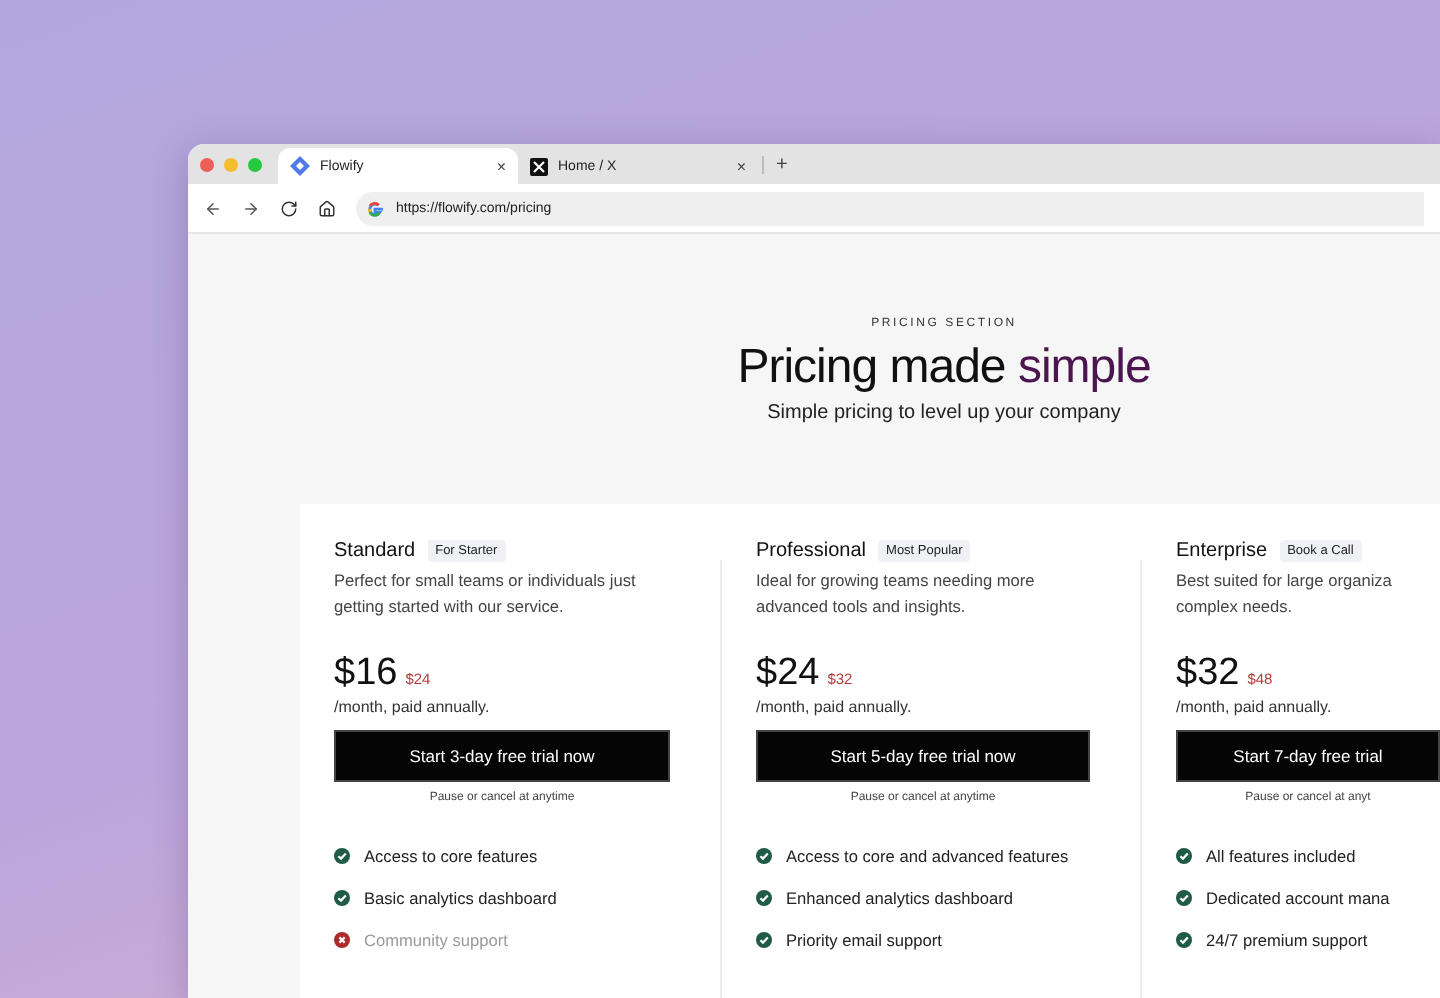 This screenshot has width=1440, height=998. What do you see at coordinates (1308, 756) in the screenshot?
I see `free-trial-button: Start 7-day free trial` at bounding box center [1308, 756].